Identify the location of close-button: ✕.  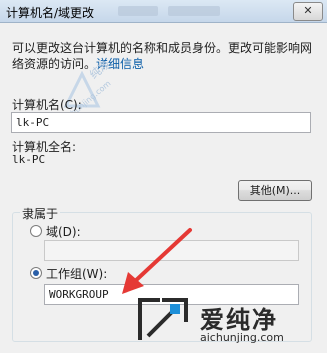
(308, 11).